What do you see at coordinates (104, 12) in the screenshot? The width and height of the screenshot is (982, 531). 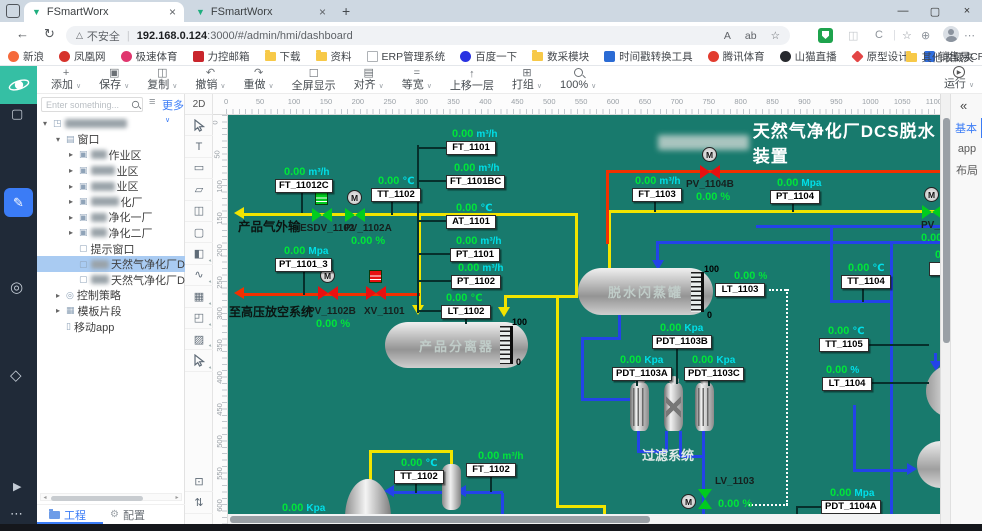 I see `browser-tab-active: ▼ FSmartWorx ×` at bounding box center [104, 12].